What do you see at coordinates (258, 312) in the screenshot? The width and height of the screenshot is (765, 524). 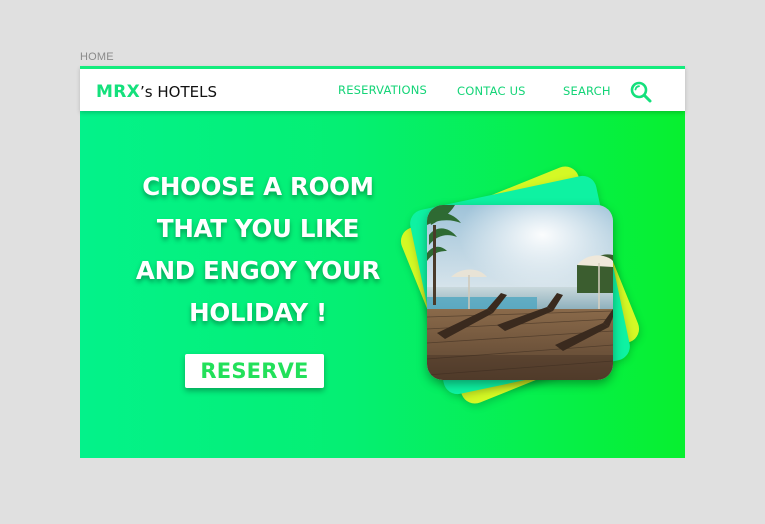 I see `headline-line: HOLIDAY !` at bounding box center [258, 312].